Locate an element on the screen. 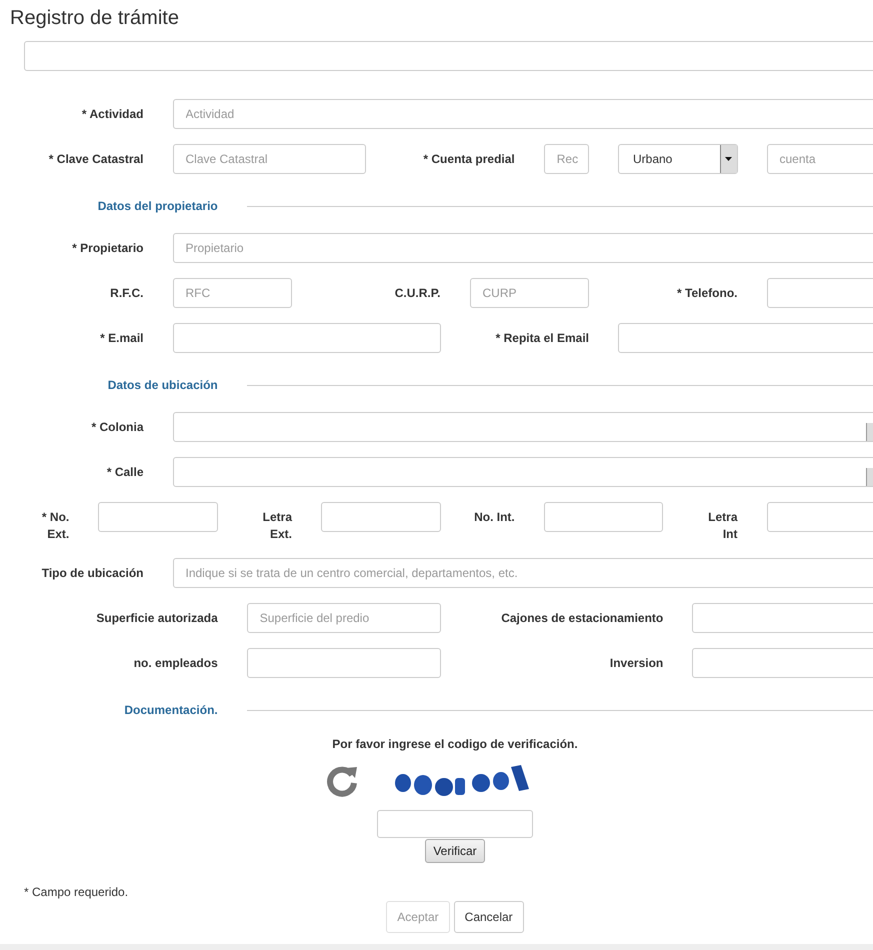  caret-icon is located at coordinates (728, 159).